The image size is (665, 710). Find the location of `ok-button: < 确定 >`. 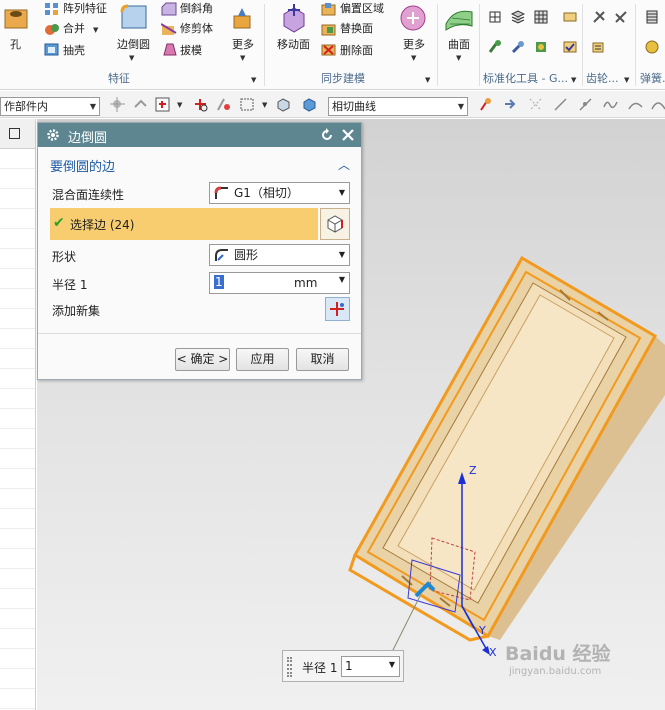

ok-button: < 确定 > is located at coordinates (202, 359).